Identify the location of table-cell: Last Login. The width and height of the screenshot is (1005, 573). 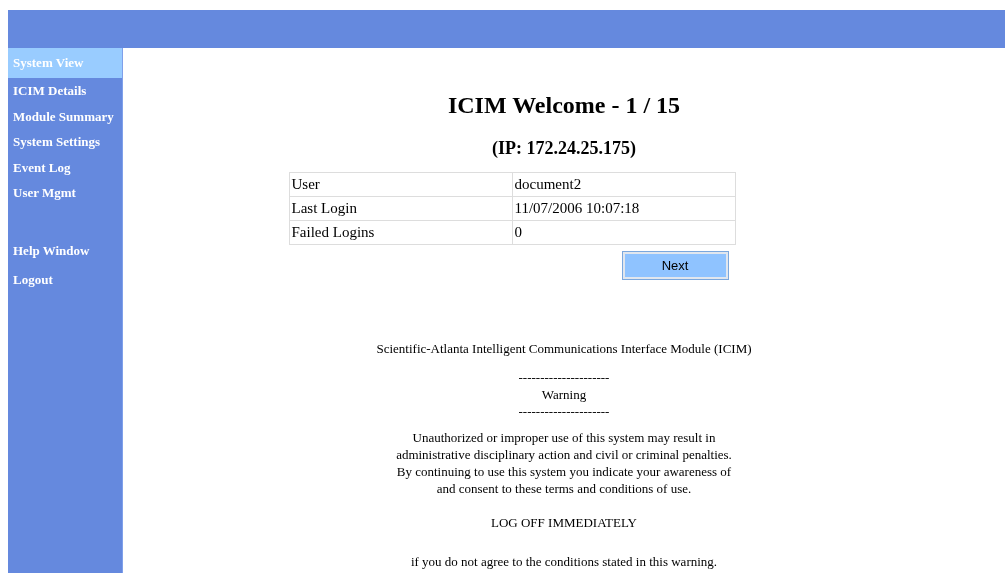
(400, 208).